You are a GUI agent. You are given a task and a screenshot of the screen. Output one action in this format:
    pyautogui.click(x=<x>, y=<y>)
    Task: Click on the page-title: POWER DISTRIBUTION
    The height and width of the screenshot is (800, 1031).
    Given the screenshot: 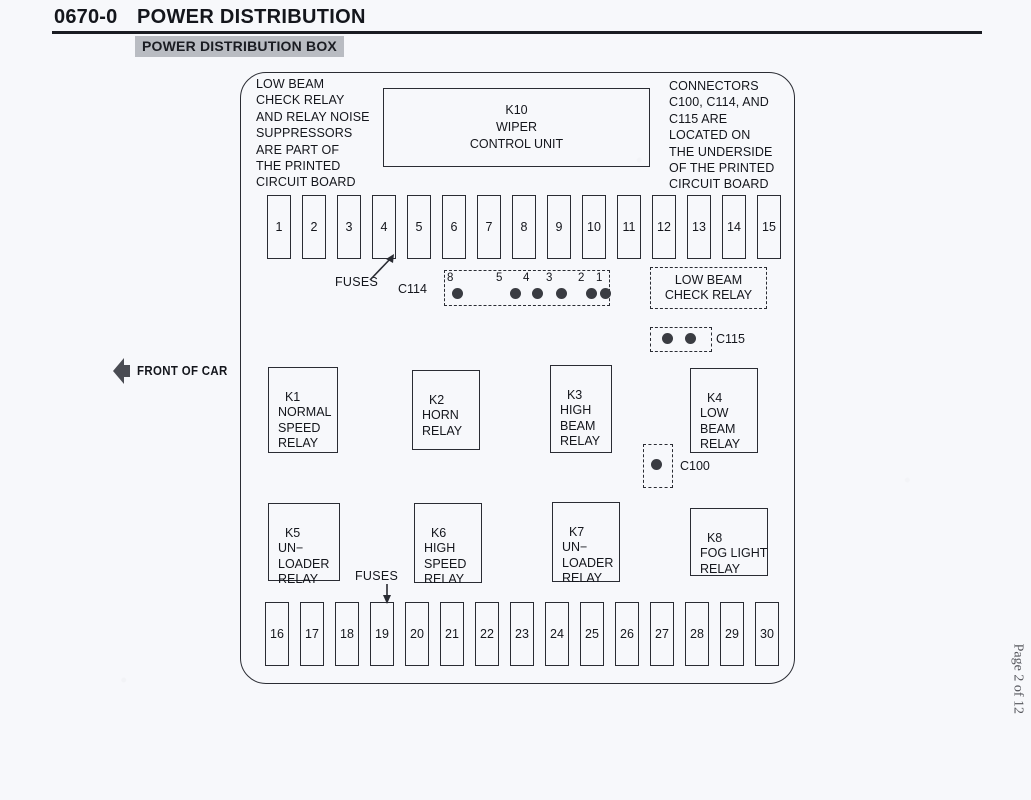 What is the action you would take?
    pyautogui.click(x=251, y=17)
    